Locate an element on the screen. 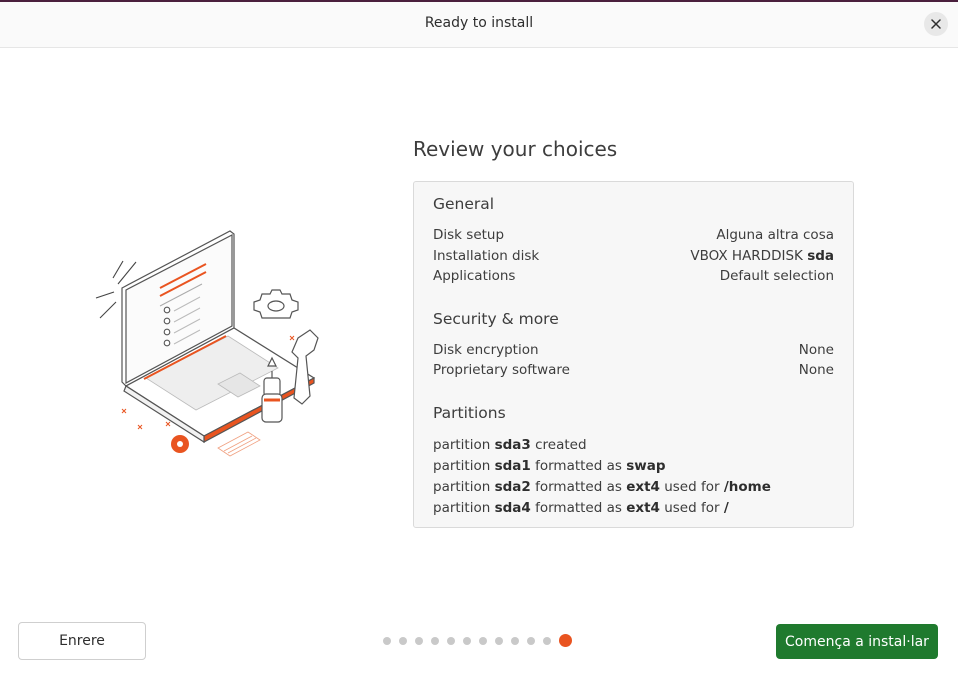 The height and width of the screenshot is (679, 958). partitions-section-title: Partitions is located at coordinates (469, 413).